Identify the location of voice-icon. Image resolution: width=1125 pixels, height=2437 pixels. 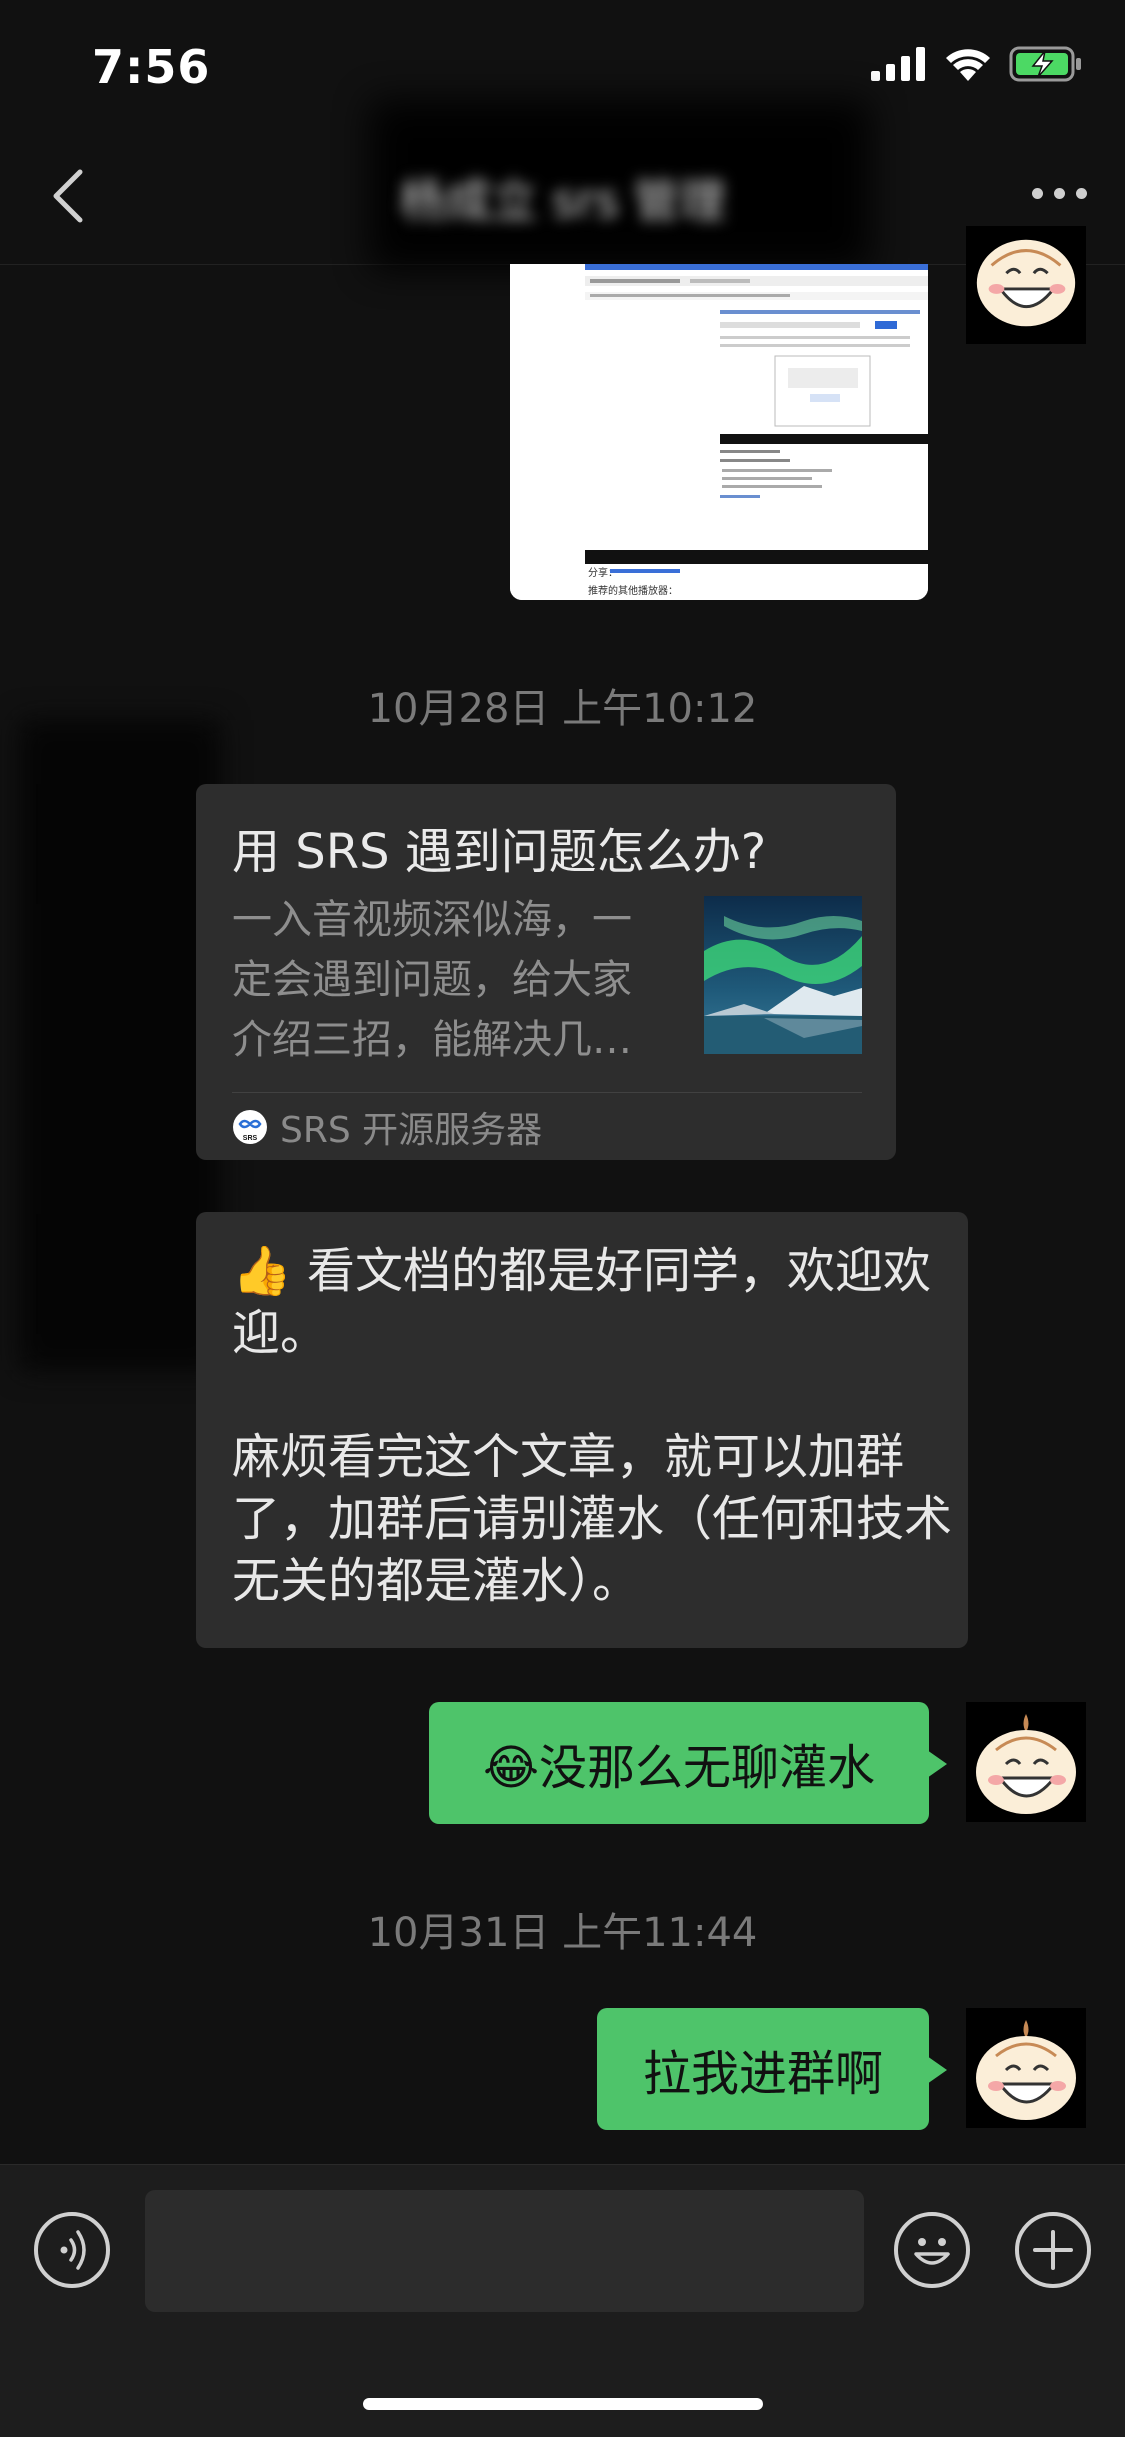
(73, 2250).